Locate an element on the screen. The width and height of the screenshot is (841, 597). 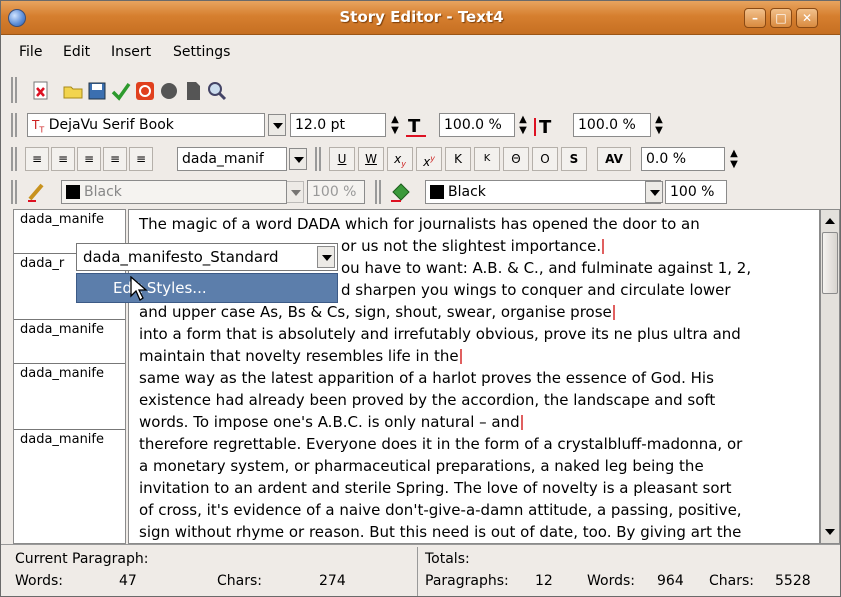
small-caps-icon: K is located at coordinates (487, 159).